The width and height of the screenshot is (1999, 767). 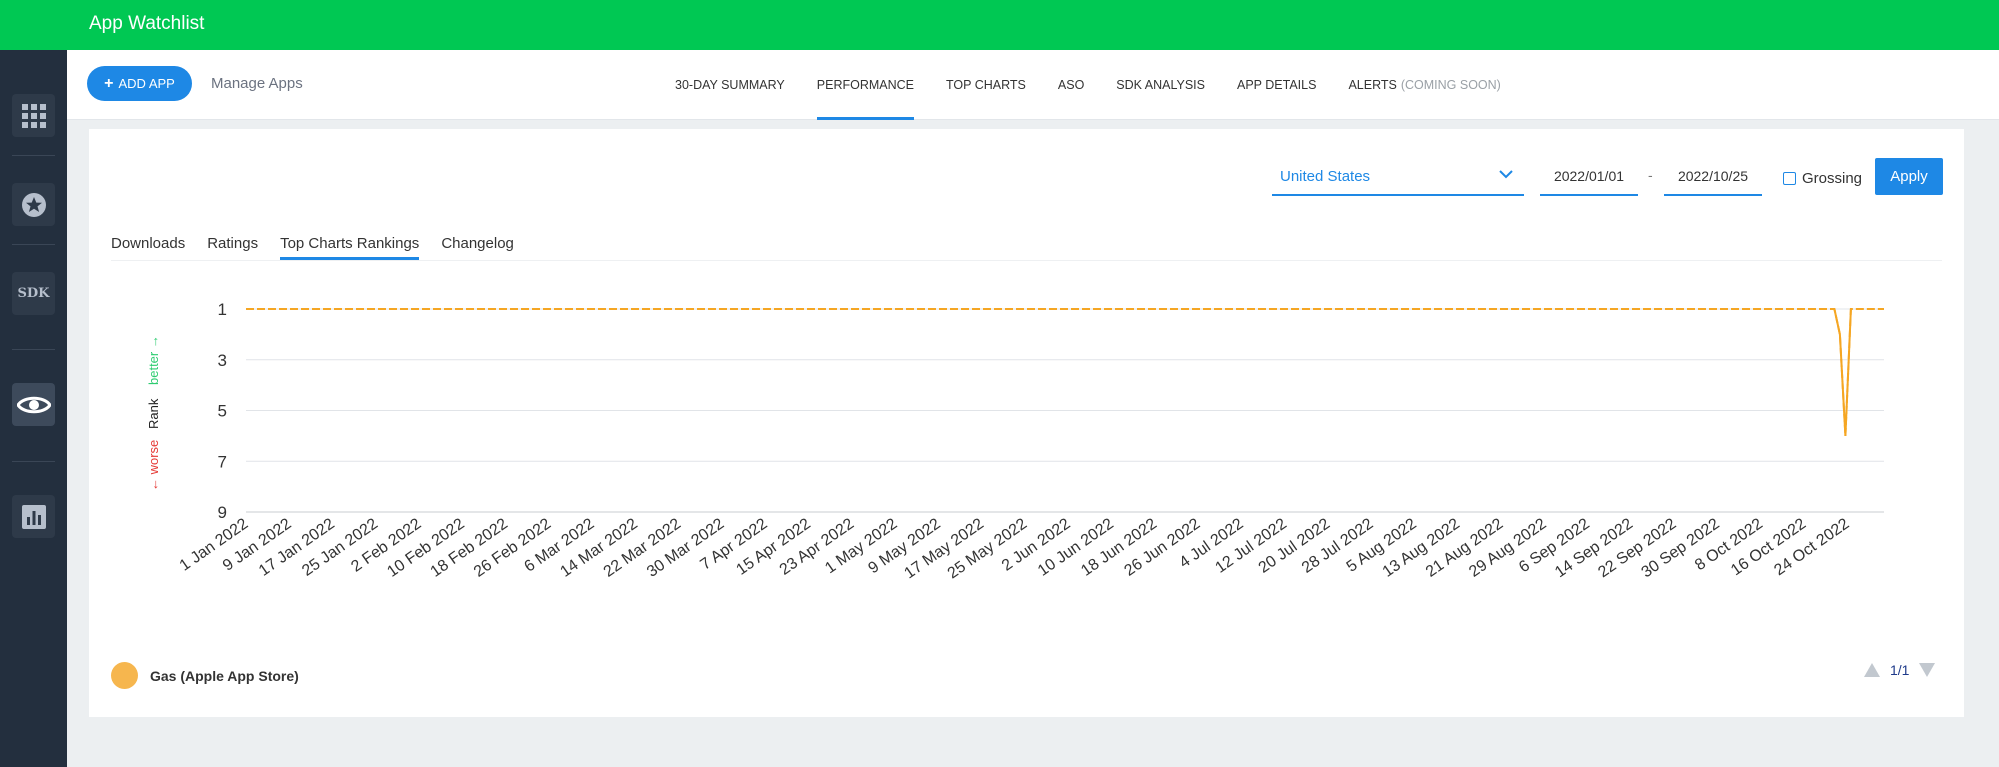 What do you see at coordinates (109, 83) in the screenshot?
I see `plus-icon: +` at bounding box center [109, 83].